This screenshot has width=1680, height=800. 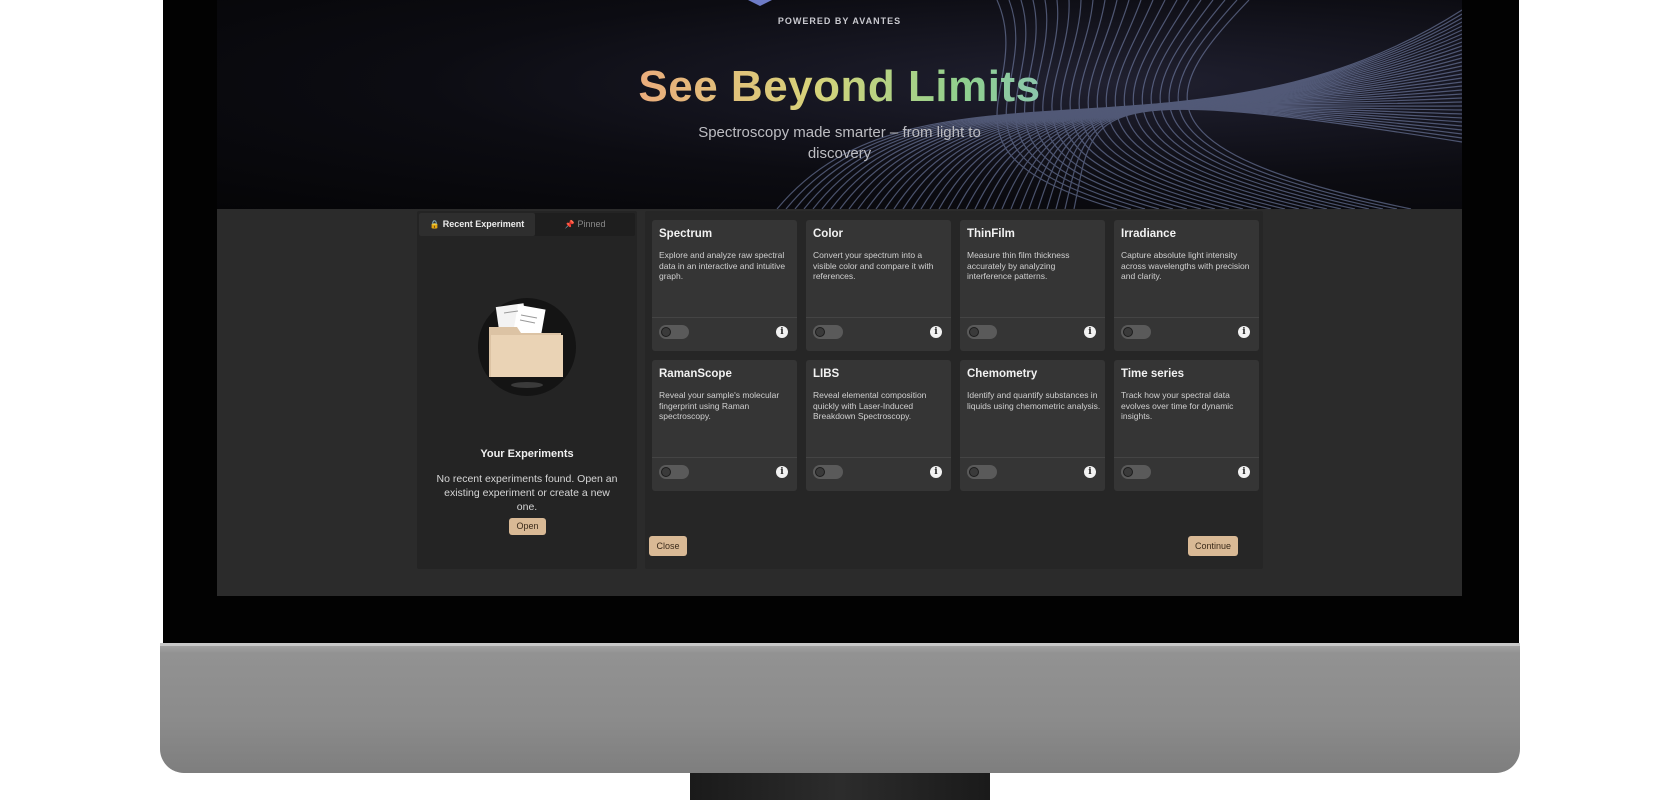 I want to click on experiment-tabs: 🔒 Recent Experiment 📌 Pinned, so click(x=527, y=224).